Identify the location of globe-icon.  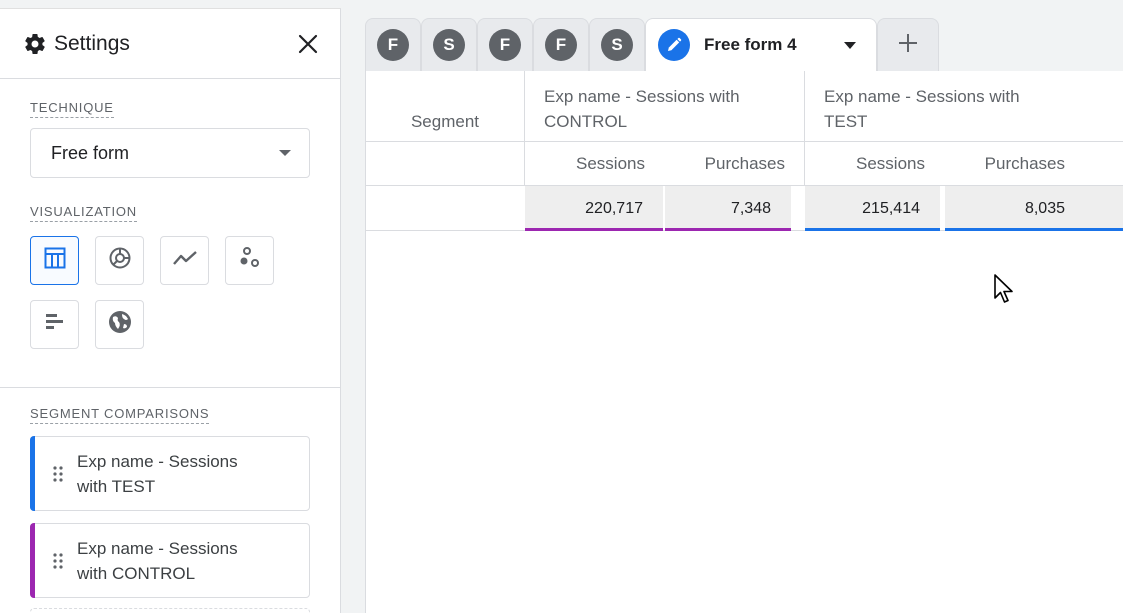
(120, 324).